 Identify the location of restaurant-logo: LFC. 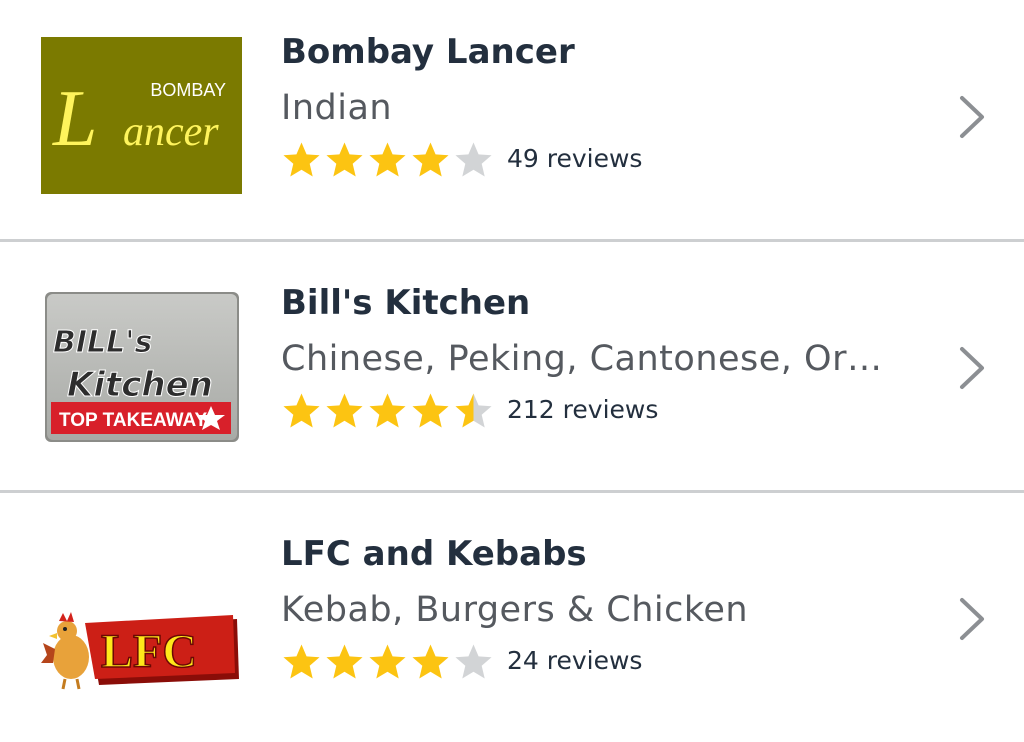
(141, 617).